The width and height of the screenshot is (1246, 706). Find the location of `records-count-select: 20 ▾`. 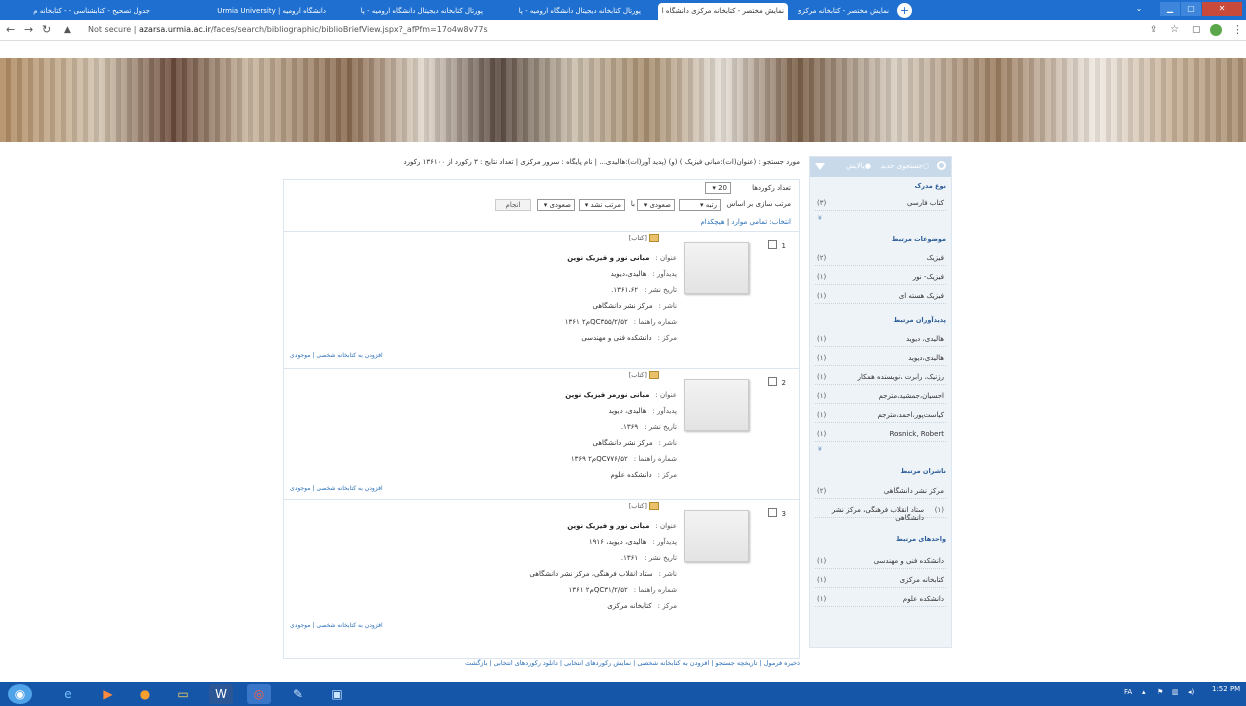

records-count-select: 20 ▾ is located at coordinates (718, 188).